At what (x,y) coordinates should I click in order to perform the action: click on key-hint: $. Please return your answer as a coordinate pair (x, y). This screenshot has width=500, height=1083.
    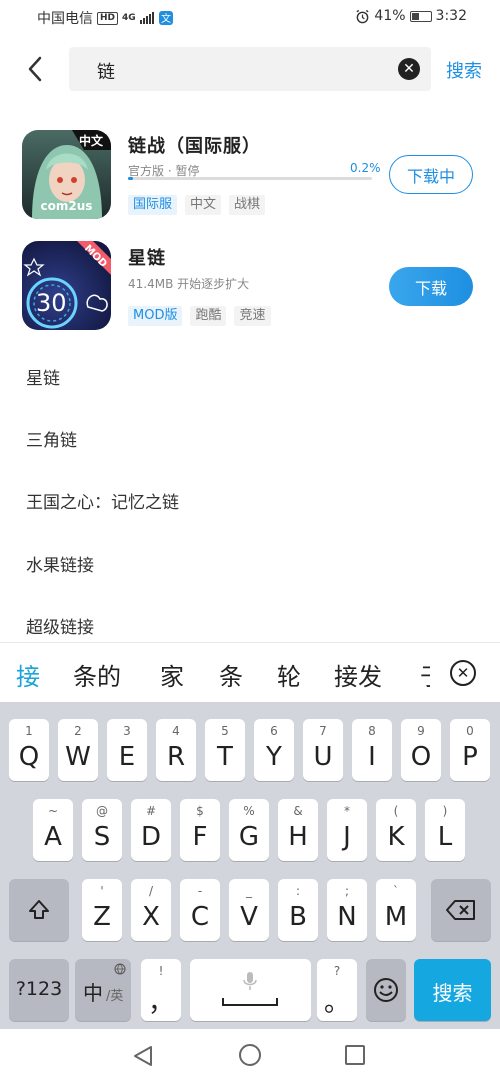
    Looking at the image, I should click on (200, 811).